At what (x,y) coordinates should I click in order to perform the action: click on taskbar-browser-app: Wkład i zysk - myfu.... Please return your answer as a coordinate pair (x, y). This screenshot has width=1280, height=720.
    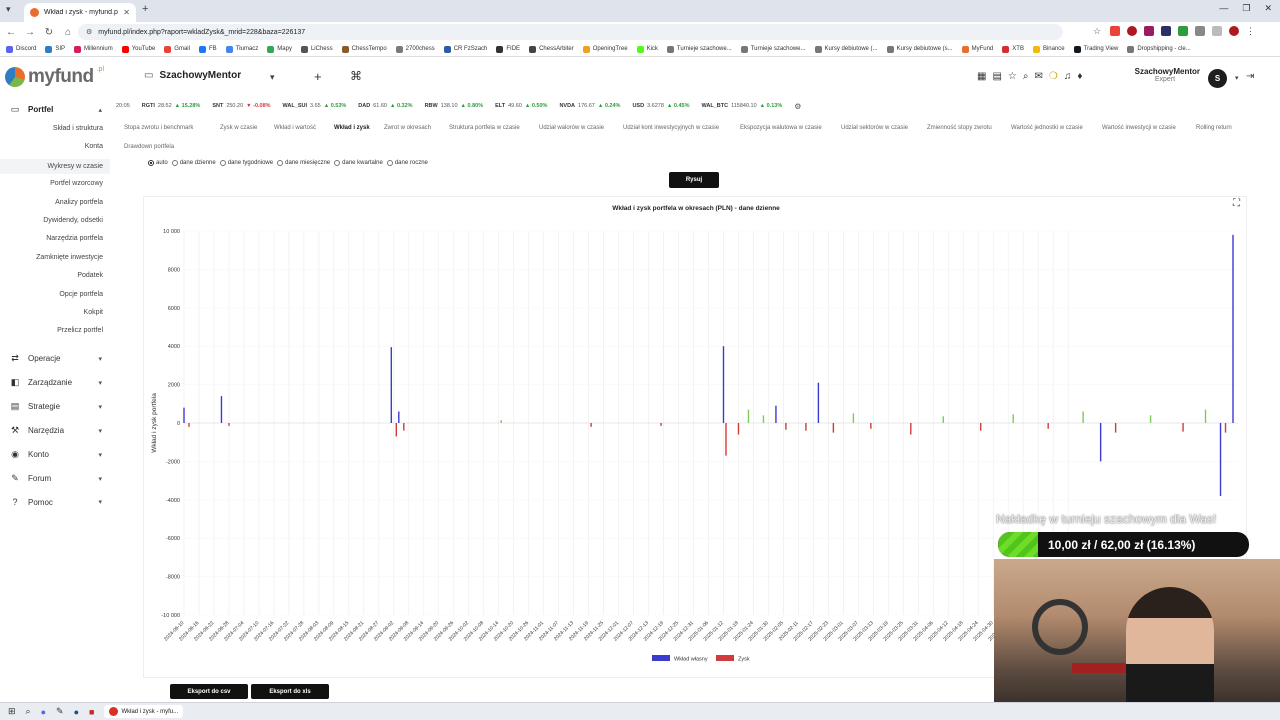
    Looking at the image, I should click on (144, 711).